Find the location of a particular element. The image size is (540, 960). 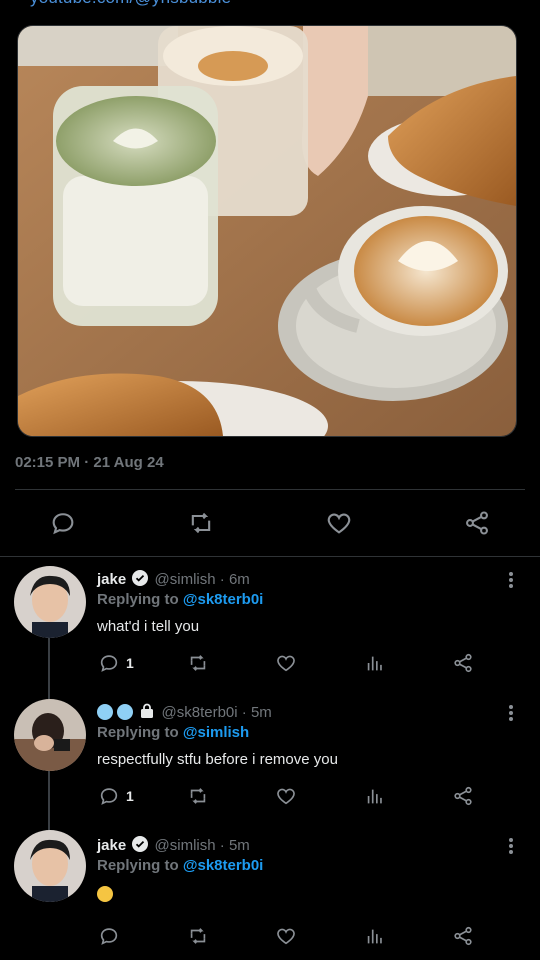

reply-header: jake @simlish · 5m is located at coordinates (173, 845).